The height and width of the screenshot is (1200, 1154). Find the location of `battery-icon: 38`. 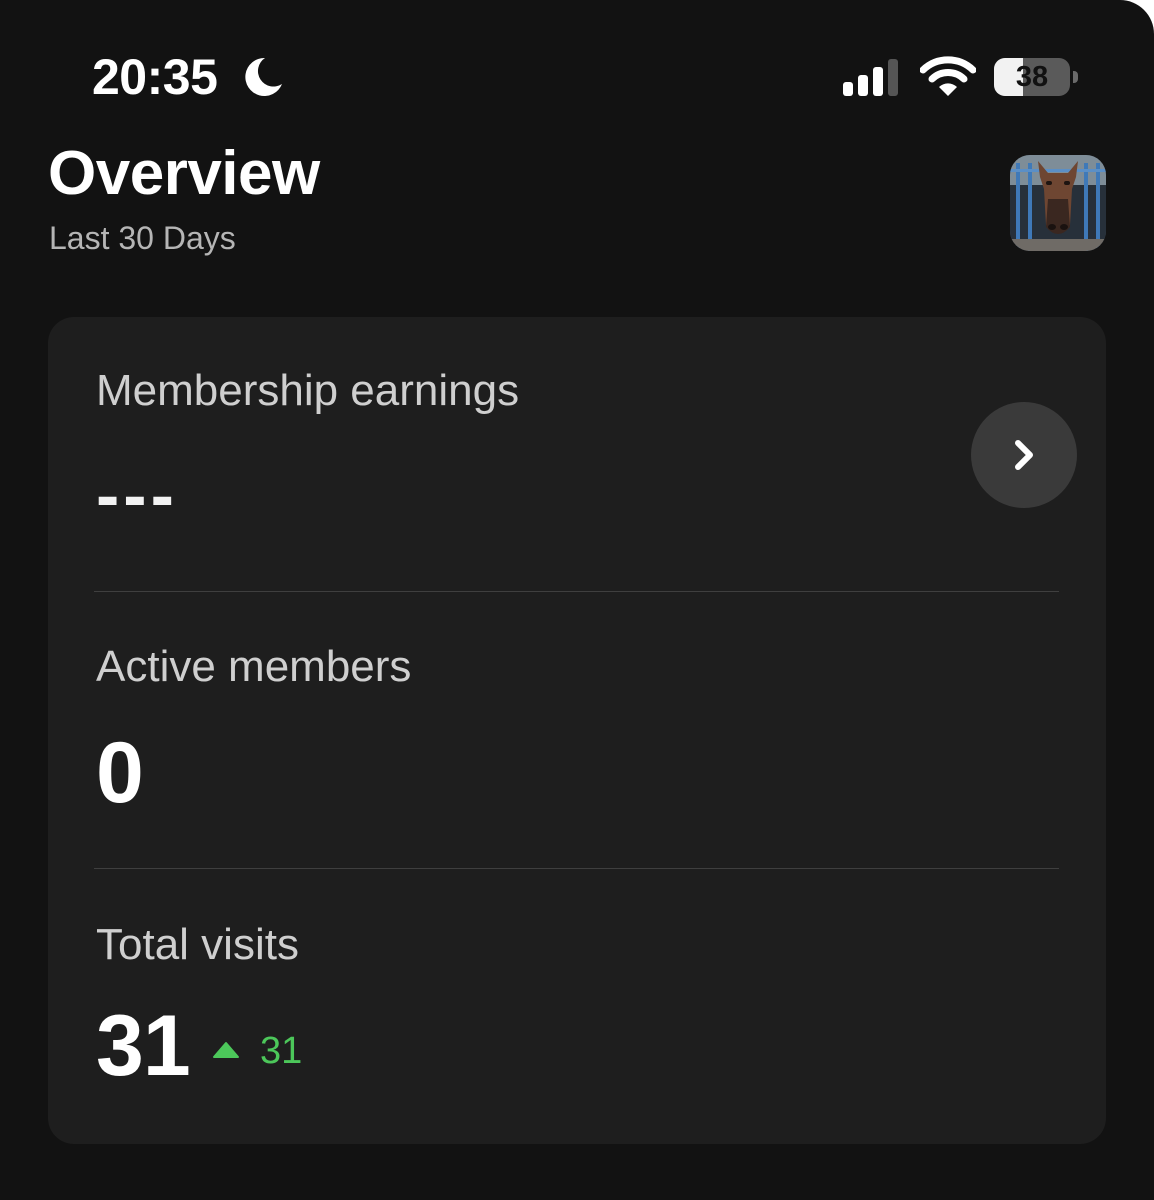

battery-icon: 38 is located at coordinates (1037, 77).